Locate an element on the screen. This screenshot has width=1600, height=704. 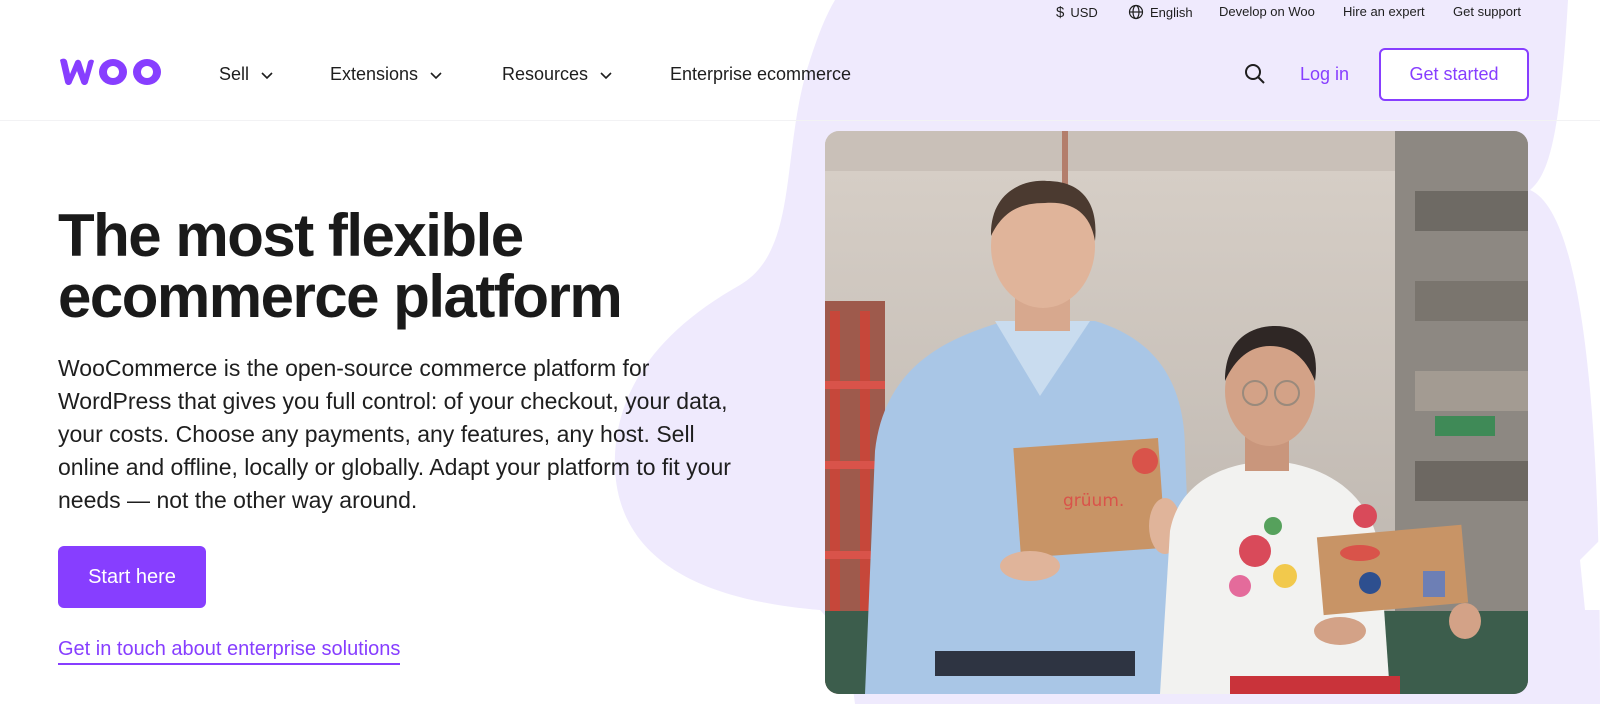
hero-title: The most flexible ecommerce platform is located at coordinates (408, 266).